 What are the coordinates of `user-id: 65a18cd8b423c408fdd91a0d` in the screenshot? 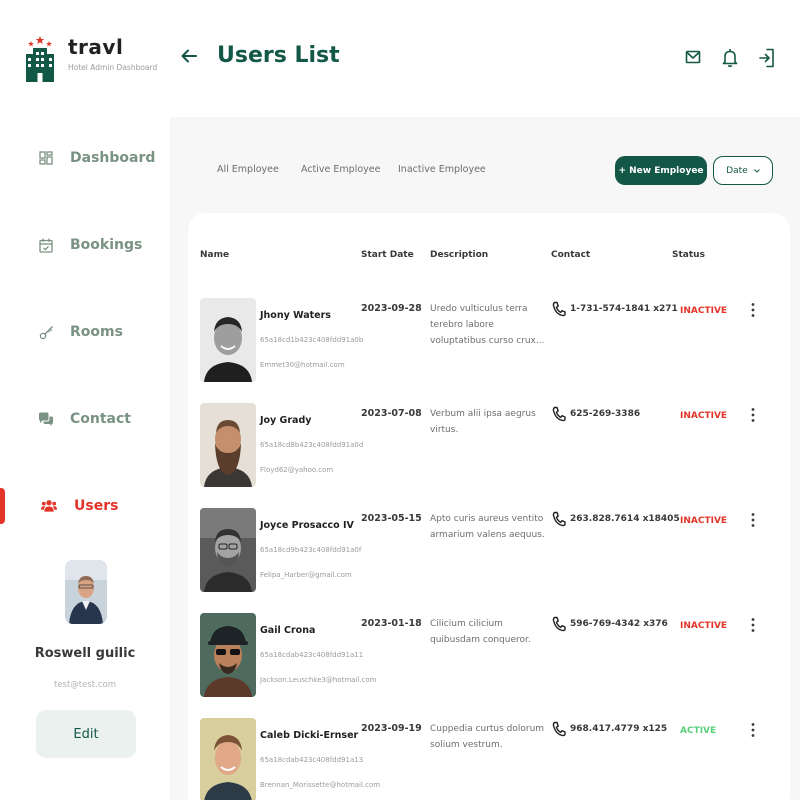 It's located at (312, 445).